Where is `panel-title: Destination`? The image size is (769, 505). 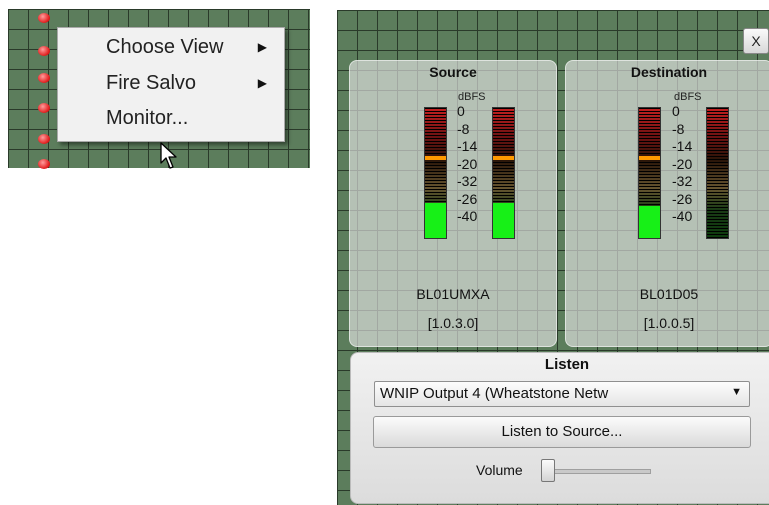 panel-title: Destination is located at coordinates (669, 72).